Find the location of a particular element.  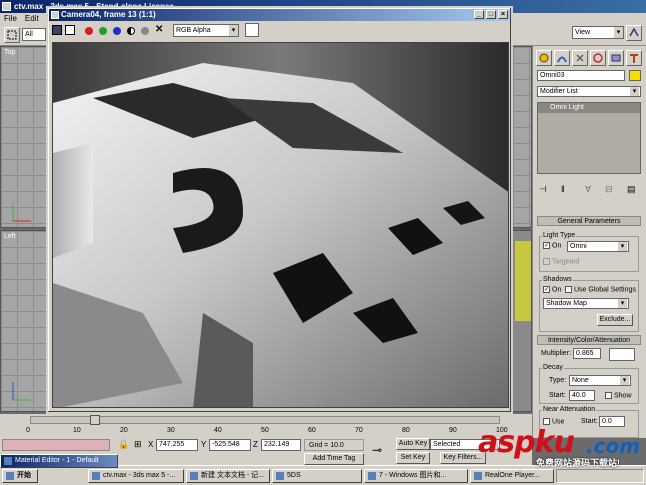

viewport-top: Top is located at coordinates (24, 137).